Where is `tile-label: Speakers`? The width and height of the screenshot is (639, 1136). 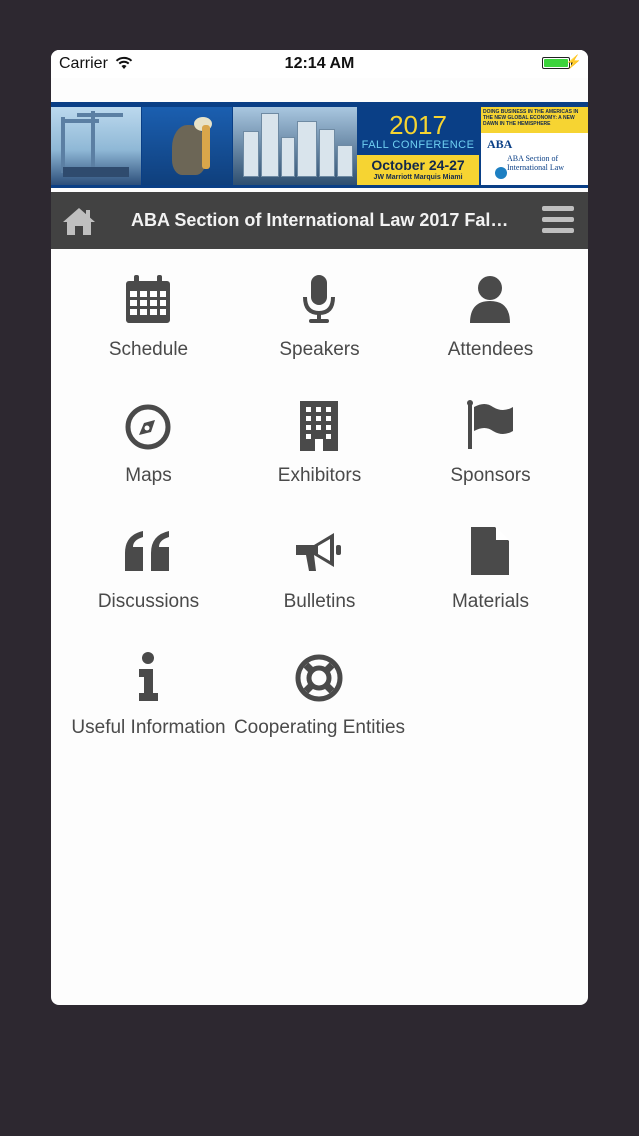 tile-label: Speakers is located at coordinates (319, 349).